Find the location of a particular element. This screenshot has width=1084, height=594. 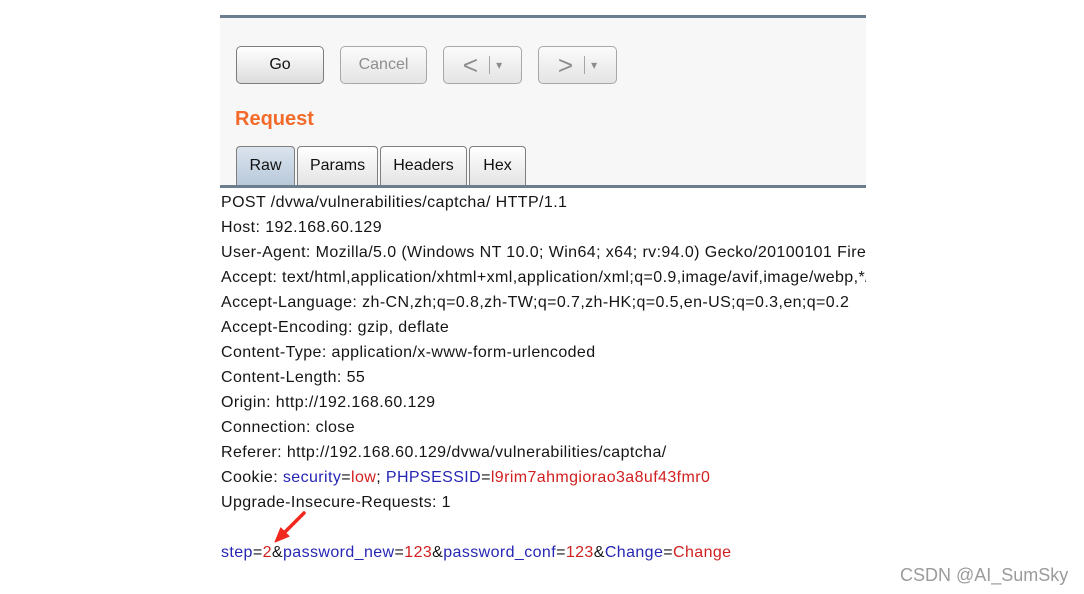

chevron-right-icon: > is located at coordinates (565, 65).